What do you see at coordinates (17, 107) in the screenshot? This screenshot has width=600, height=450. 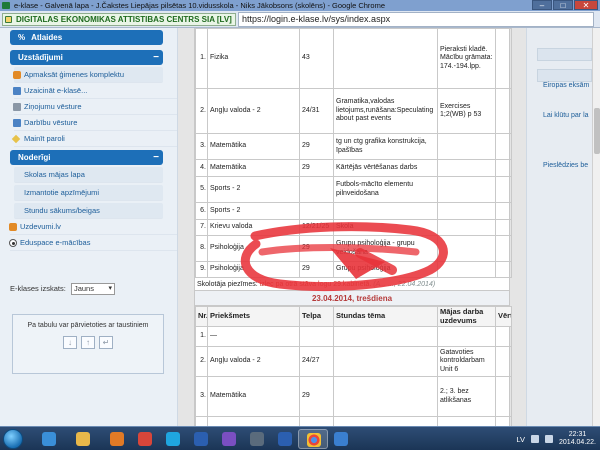 I see `message-history-icon` at bounding box center [17, 107].